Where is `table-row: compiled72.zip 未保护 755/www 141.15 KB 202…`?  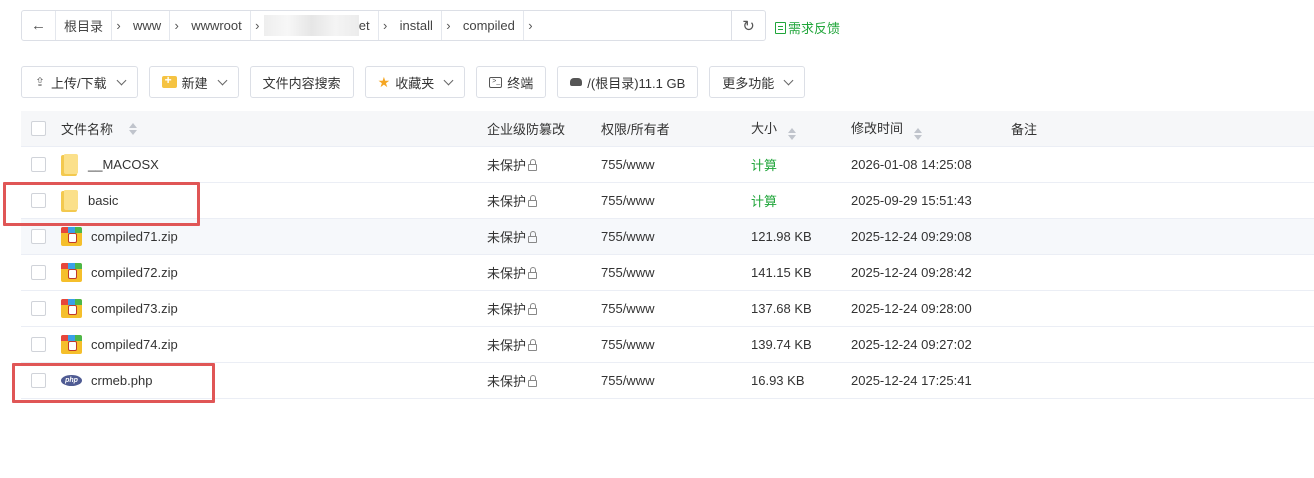
table-row: compiled72.zip 未保护 755/www 141.15 KB 202… is located at coordinates (667, 273).